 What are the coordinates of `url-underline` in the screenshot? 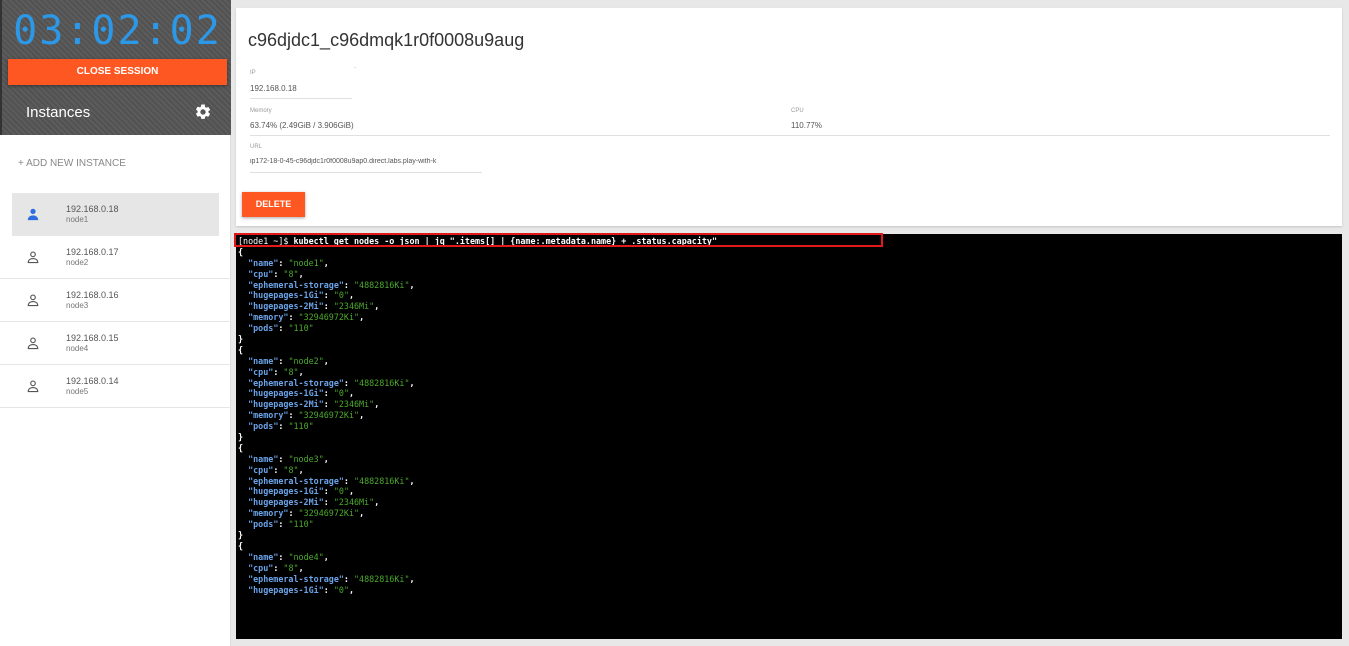 It's located at (366, 172).